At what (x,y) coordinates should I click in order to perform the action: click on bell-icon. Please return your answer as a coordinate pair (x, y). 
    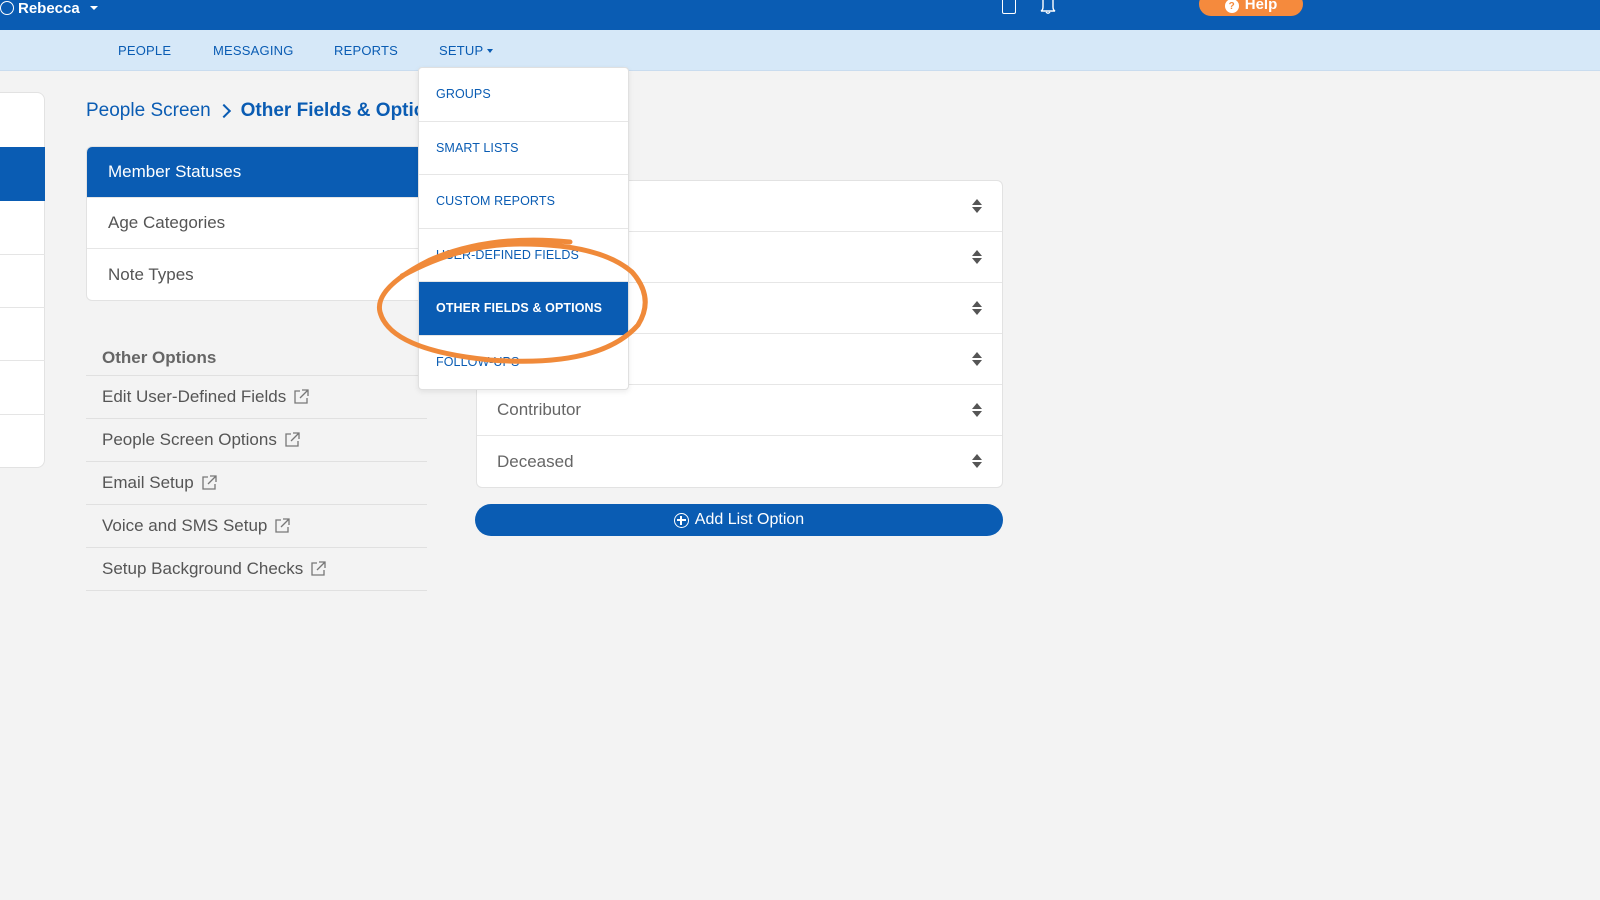
    Looking at the image, I should click on (1048, 7).